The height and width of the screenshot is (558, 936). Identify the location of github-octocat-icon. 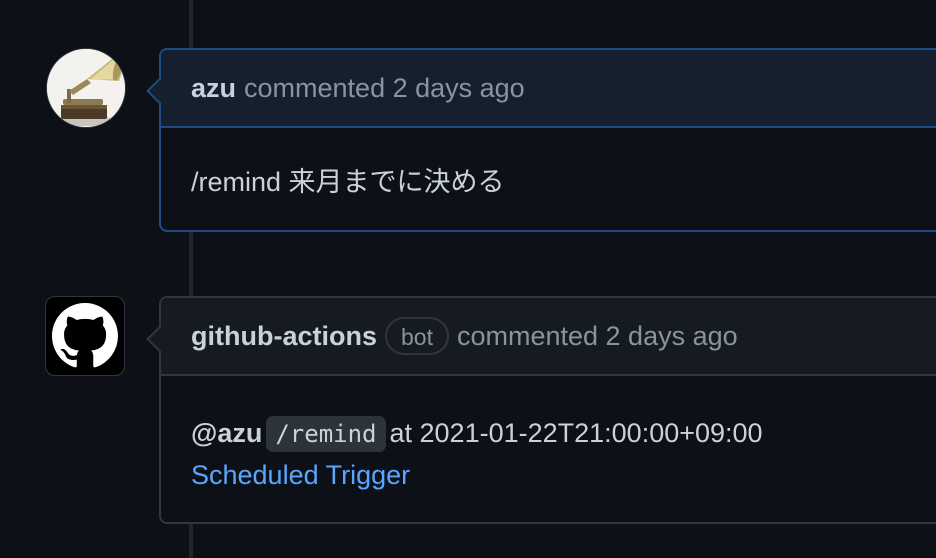
(85, 335).